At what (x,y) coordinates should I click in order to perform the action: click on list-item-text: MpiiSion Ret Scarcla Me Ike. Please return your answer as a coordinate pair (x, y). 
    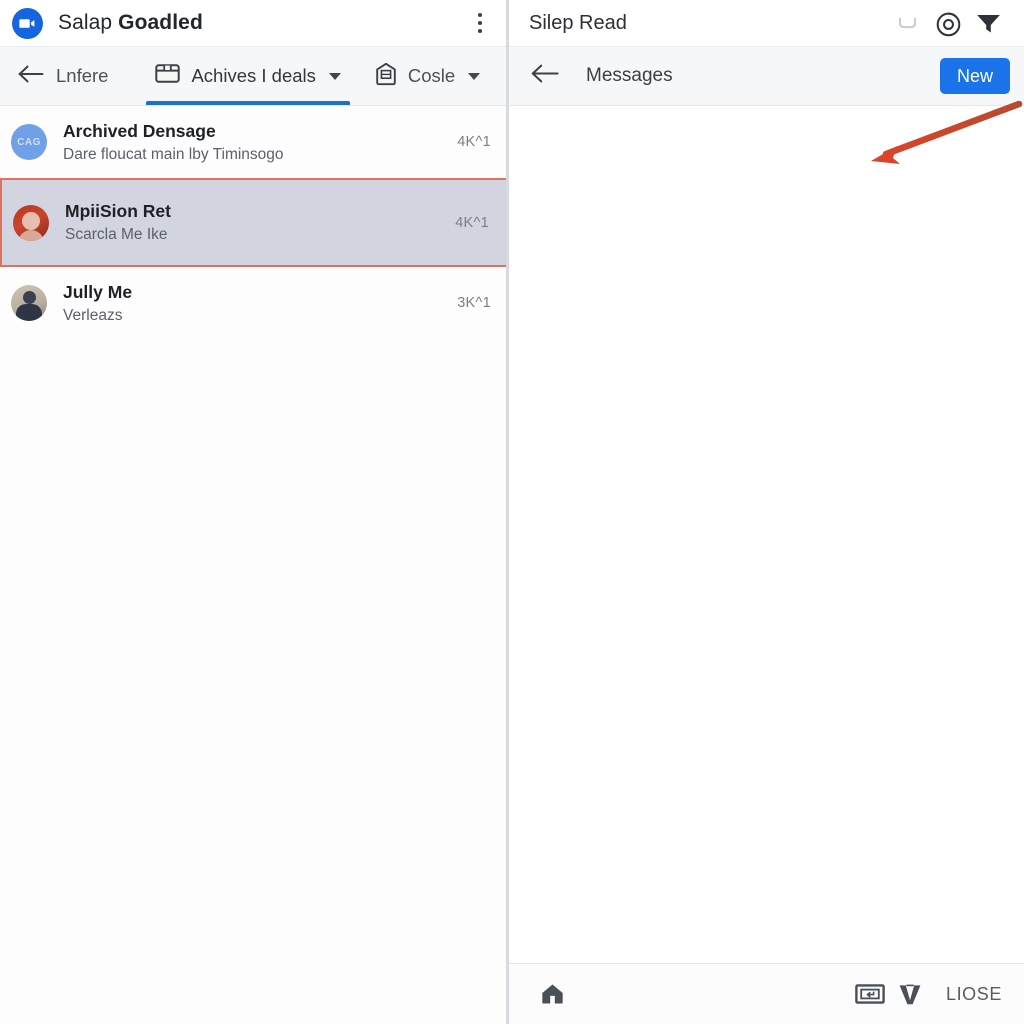
    Looking at the image, I should click on (254, 222).